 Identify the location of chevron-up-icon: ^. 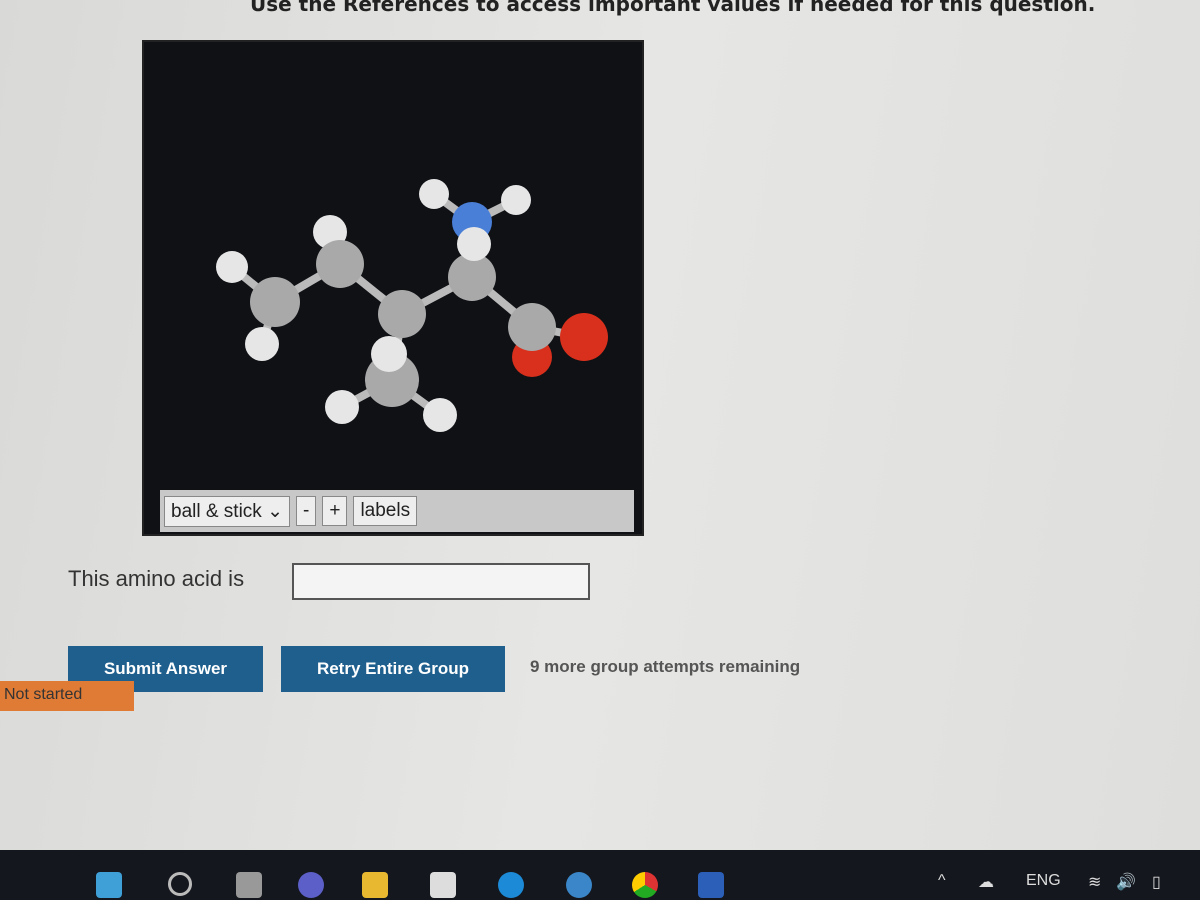
(942, 881).